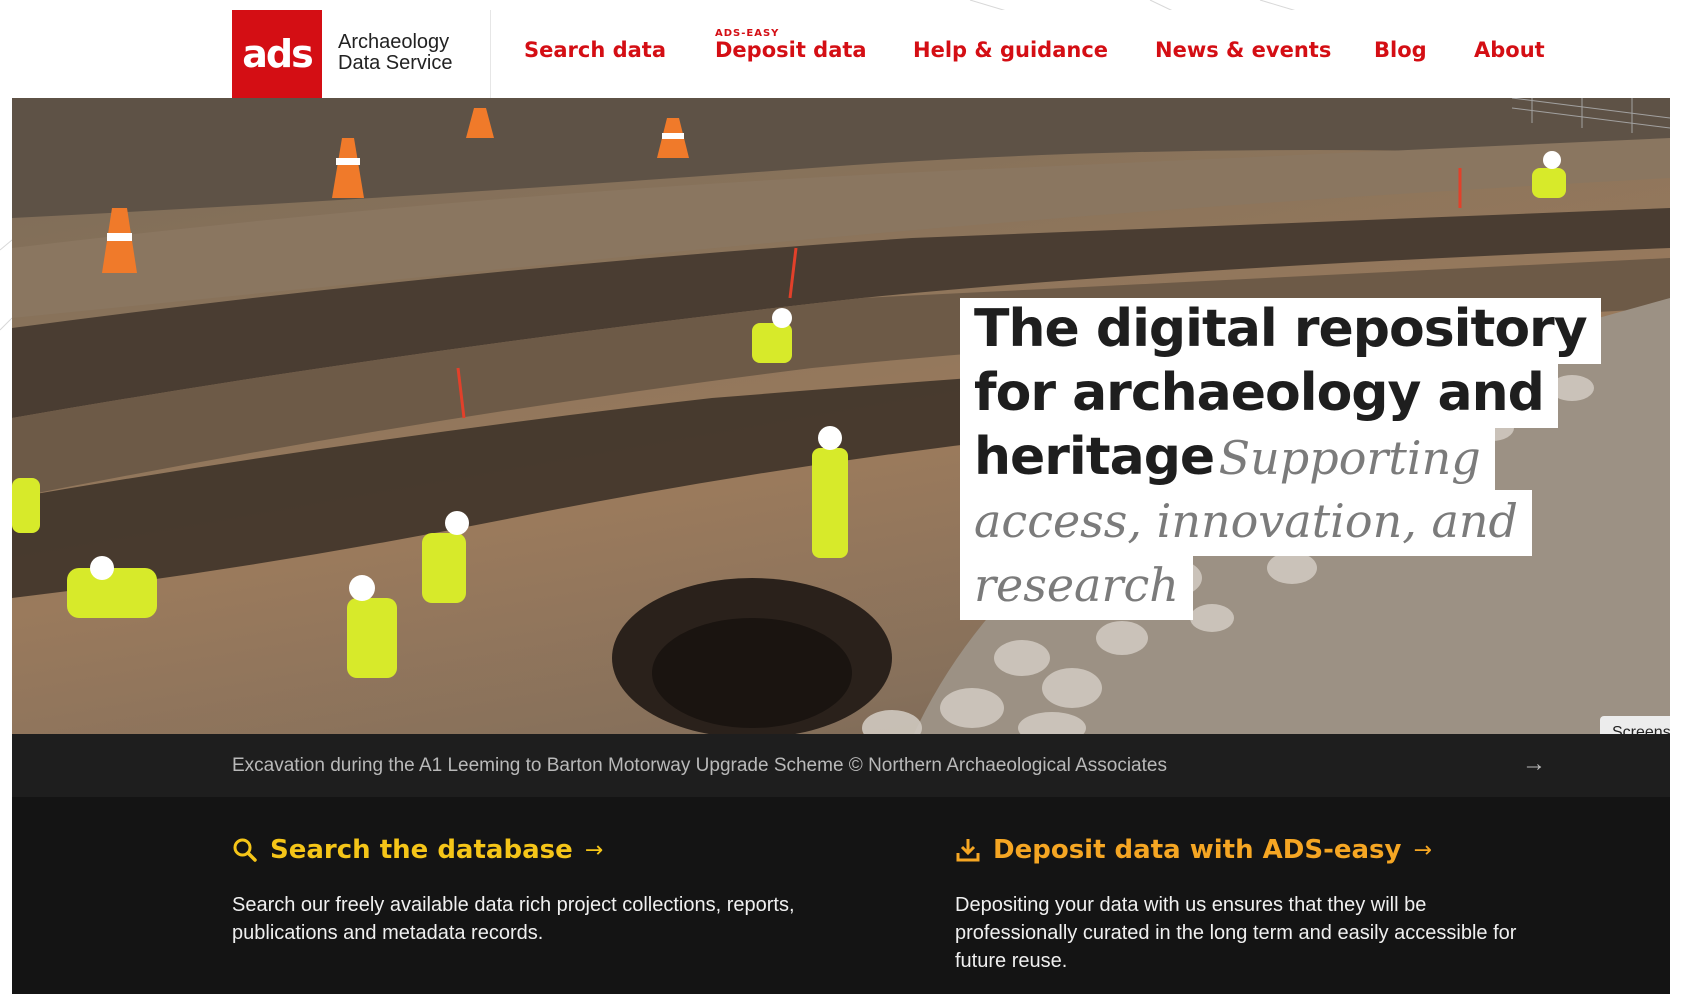 This screenshot has height=994, width=1699. Describe the element at coordinates (1400, 50) in the screenshot. I see `nav-blog: Blog` at that location.